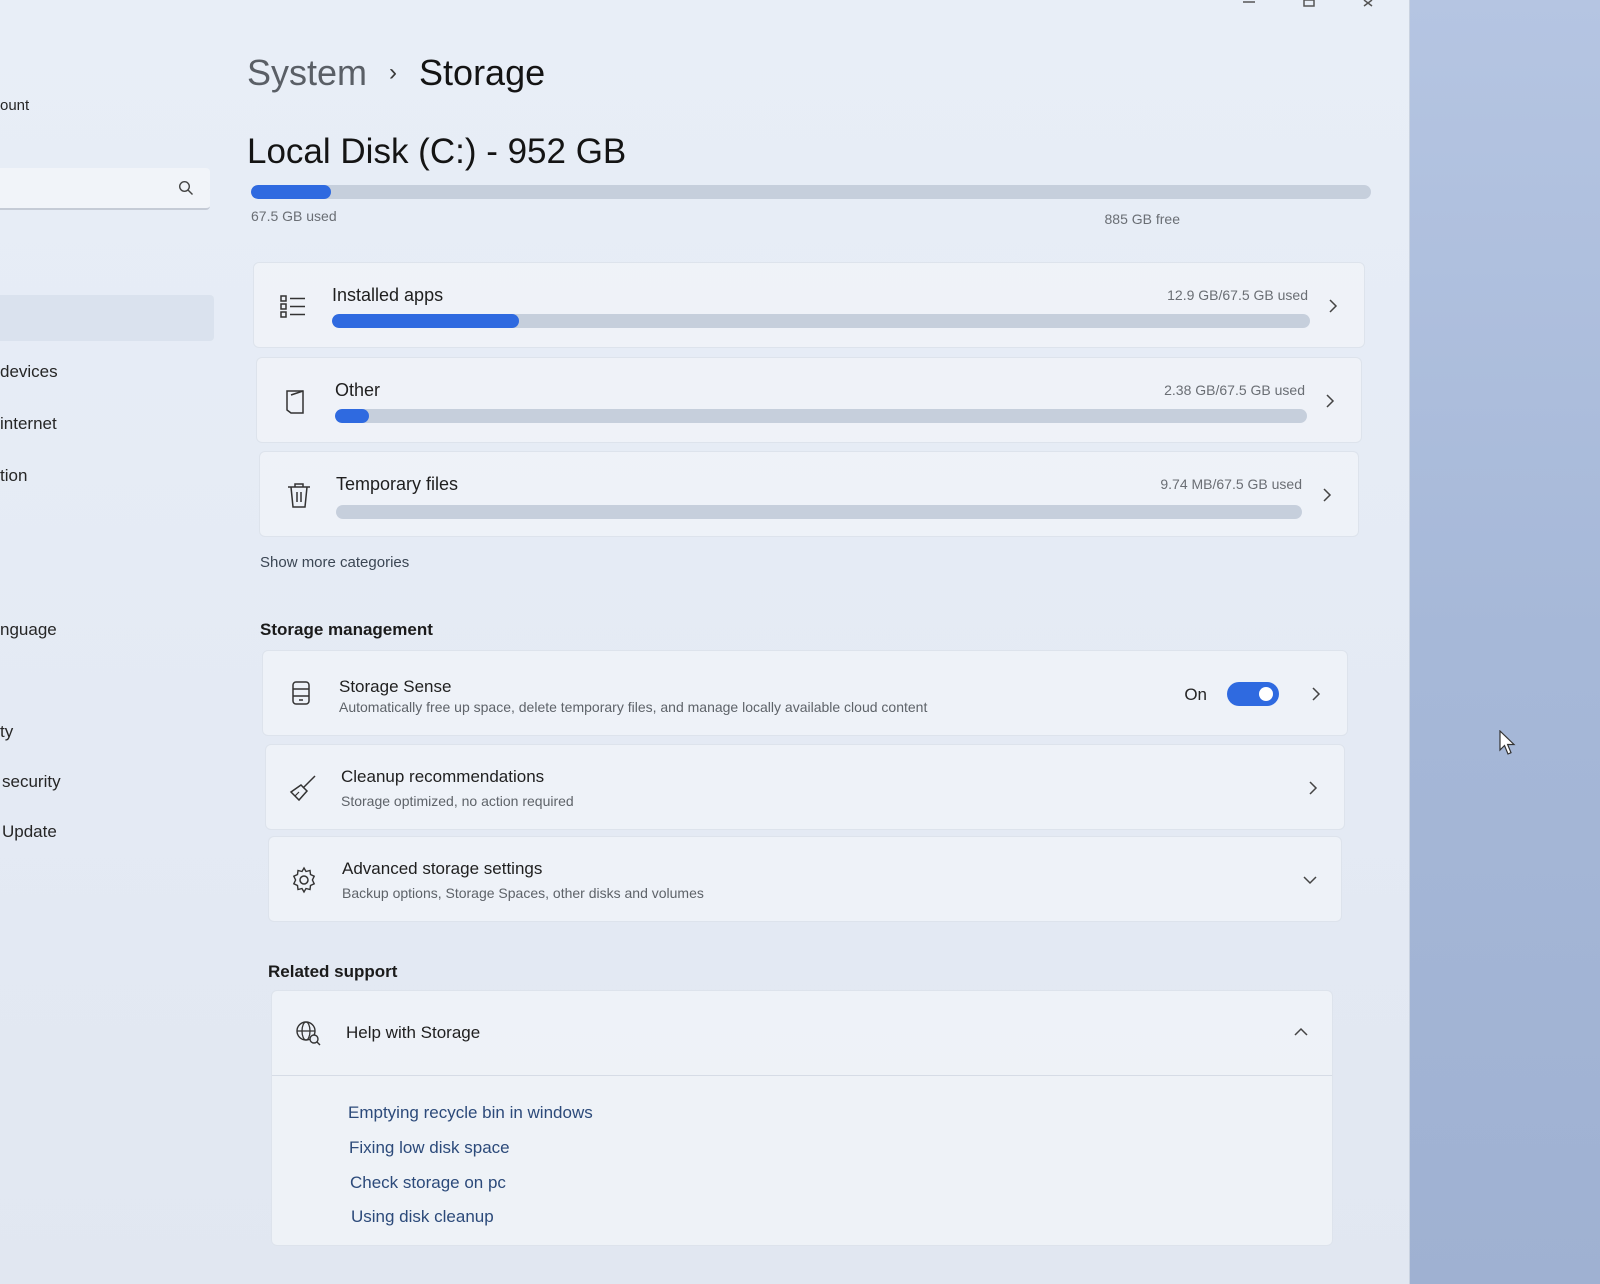  Describe the element at coordinates (802, 1033) in the screenshot. I see `help-with-storage-header: Help with Storage` at that location.